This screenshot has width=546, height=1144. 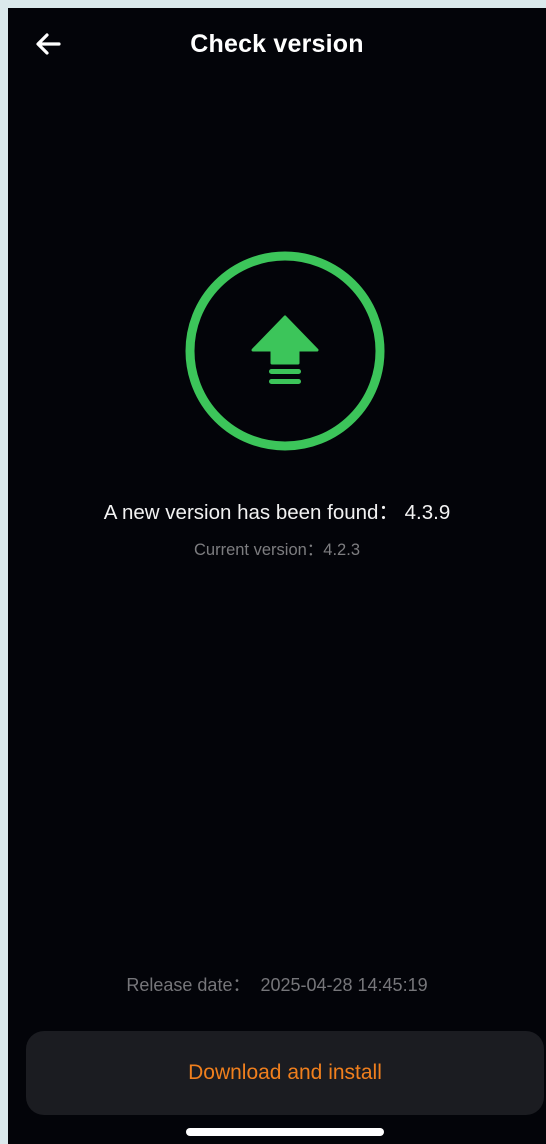 I want to click on top-bar: Check version, so click(x=277, y=44).